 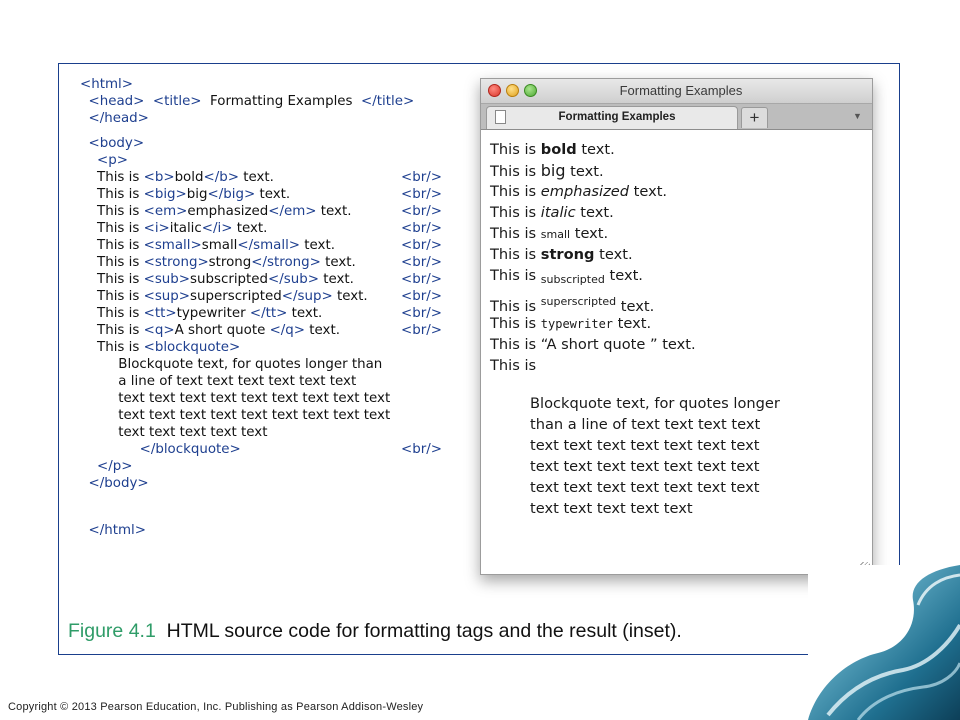 I want to click on rendered-line-big: This is big text., so click(x=547, y=170).